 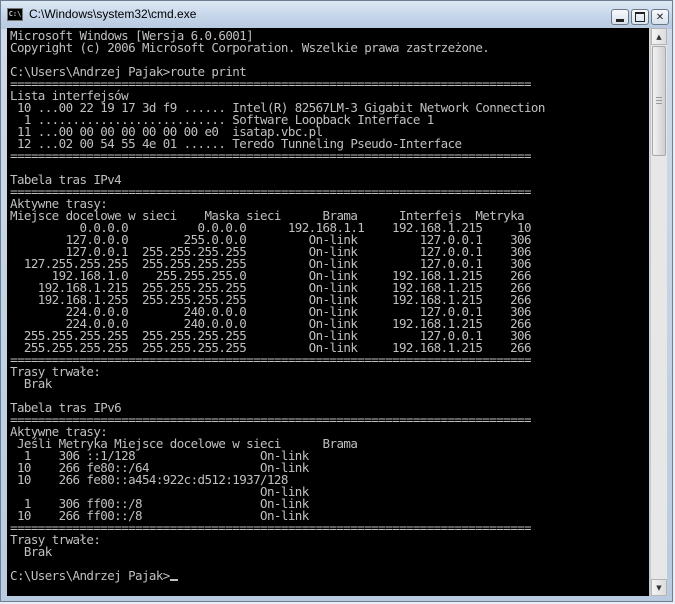 I want to click on window-title: C:\Windows\system32\cmd.exe, so click(x=113, y=14).